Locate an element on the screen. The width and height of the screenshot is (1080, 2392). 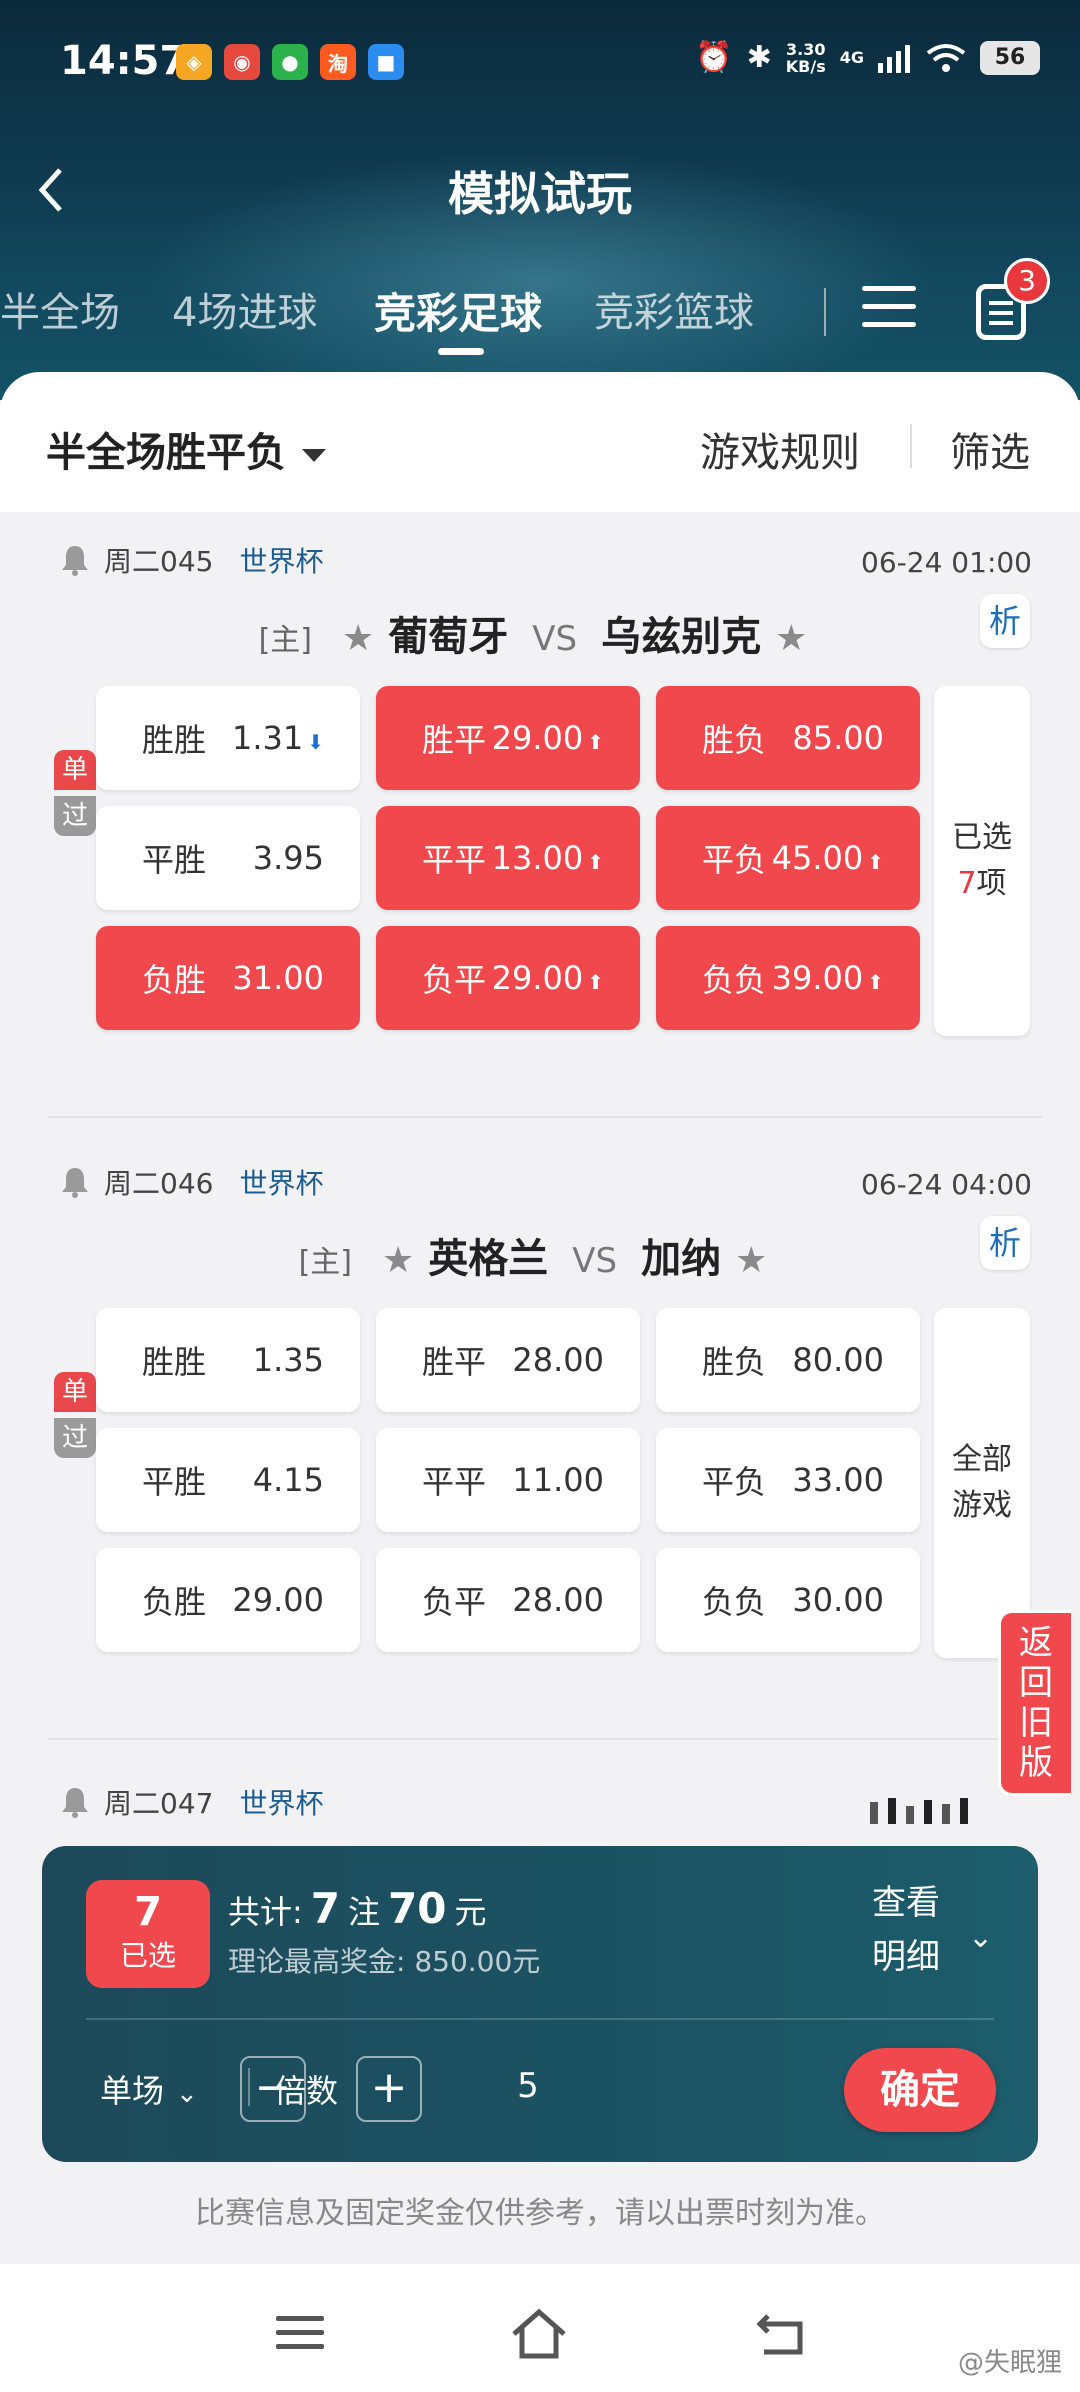
tab-four-goals: 4场进球 is located at coordinates (244, 309).